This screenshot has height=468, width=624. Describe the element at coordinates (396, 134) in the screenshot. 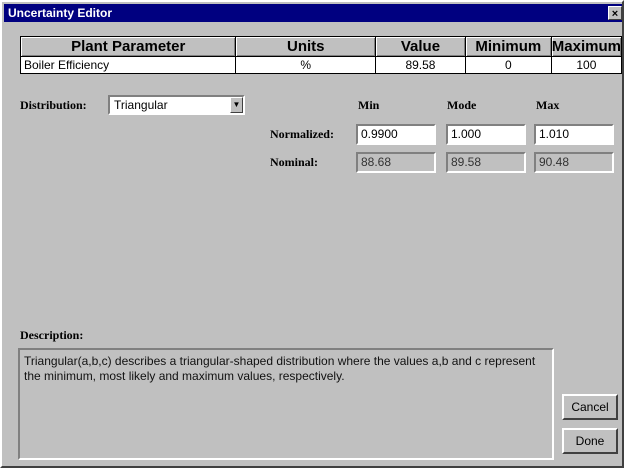

I see `normalized-min-input: 0.9900` at that location.